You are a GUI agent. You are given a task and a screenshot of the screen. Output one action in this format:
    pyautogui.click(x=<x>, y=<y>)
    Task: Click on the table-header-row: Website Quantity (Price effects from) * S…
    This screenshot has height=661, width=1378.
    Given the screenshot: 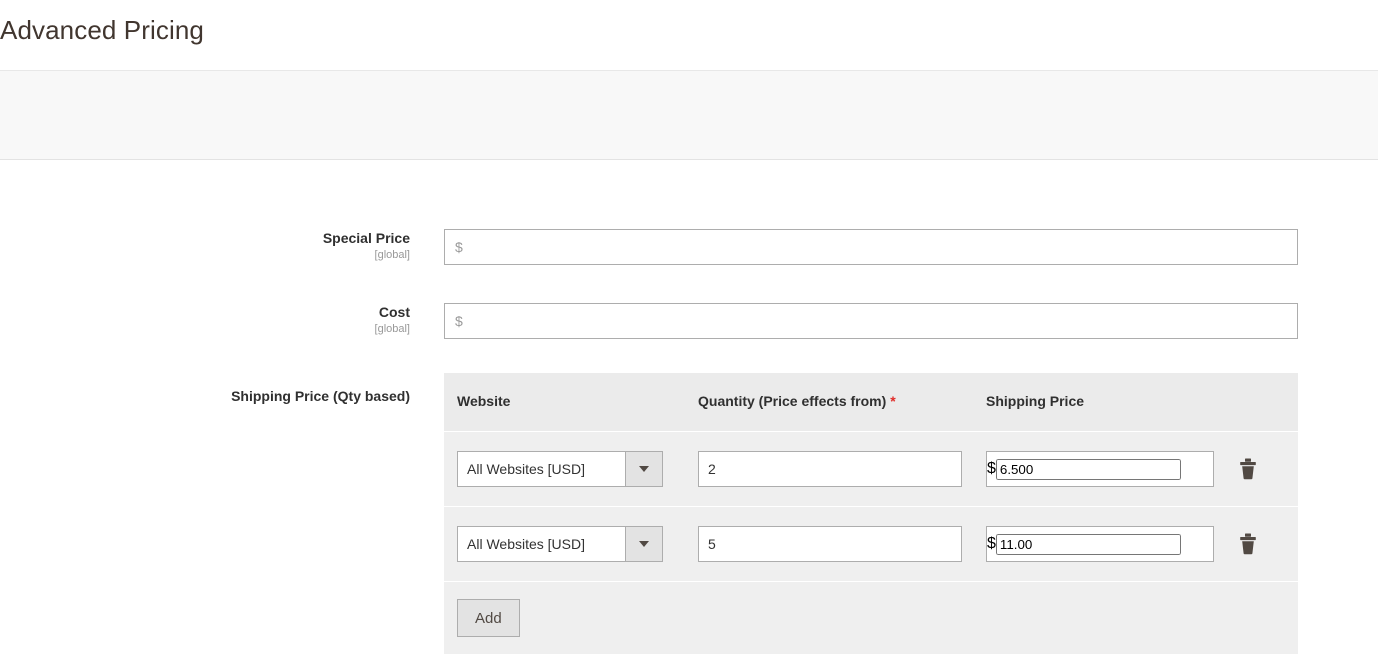 What is the action you would take?
    pyautogui.click(x=871, y=402)
    